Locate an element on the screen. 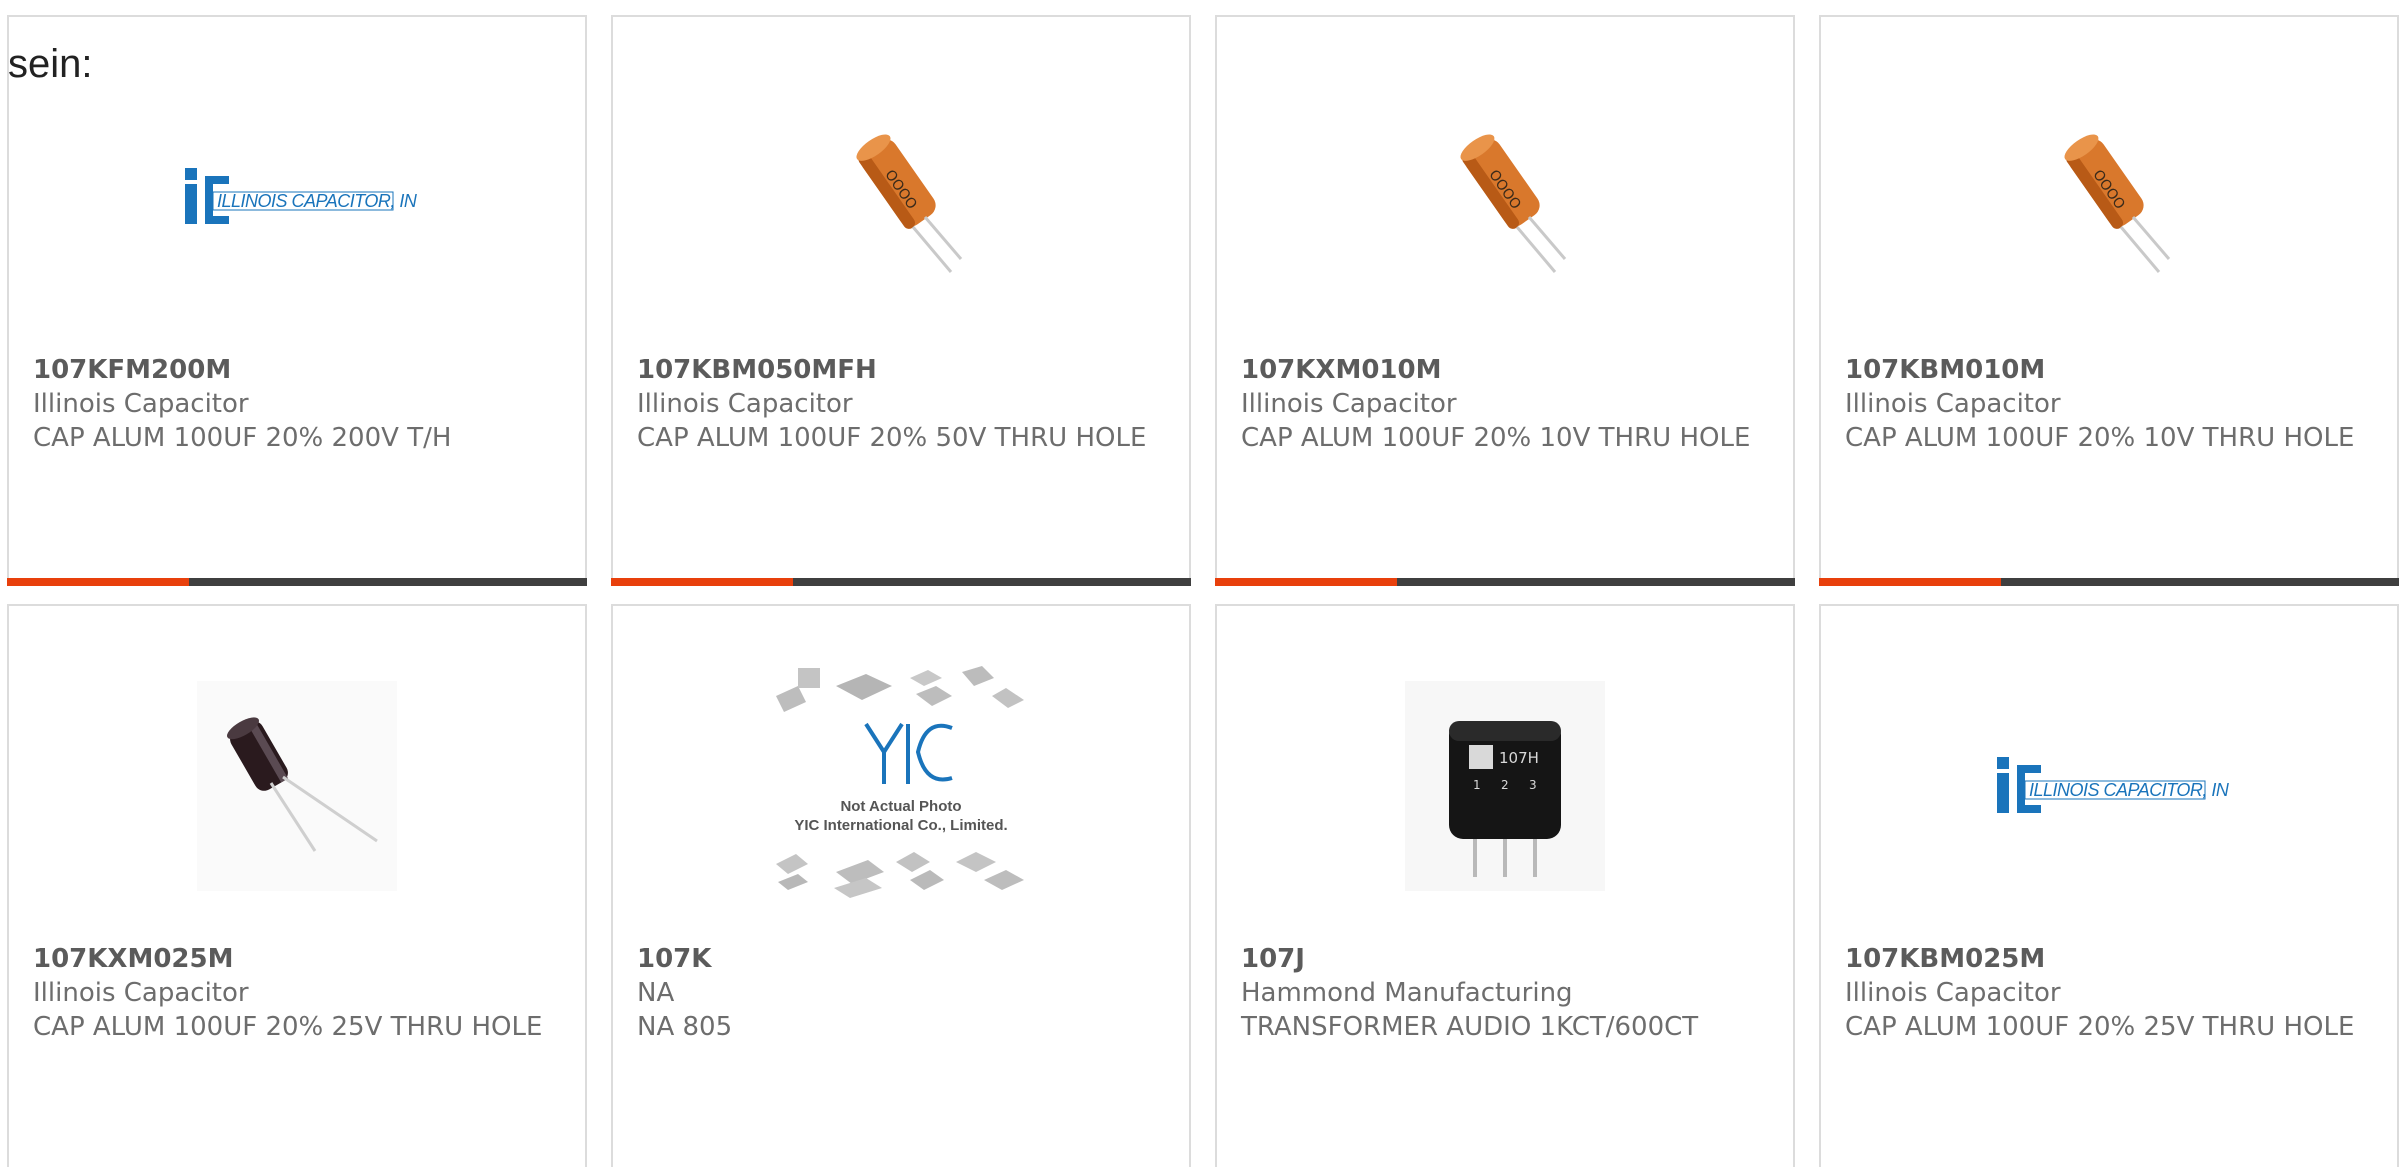  transformer-pin-3: 3 is located at coordinates (1533, 785).